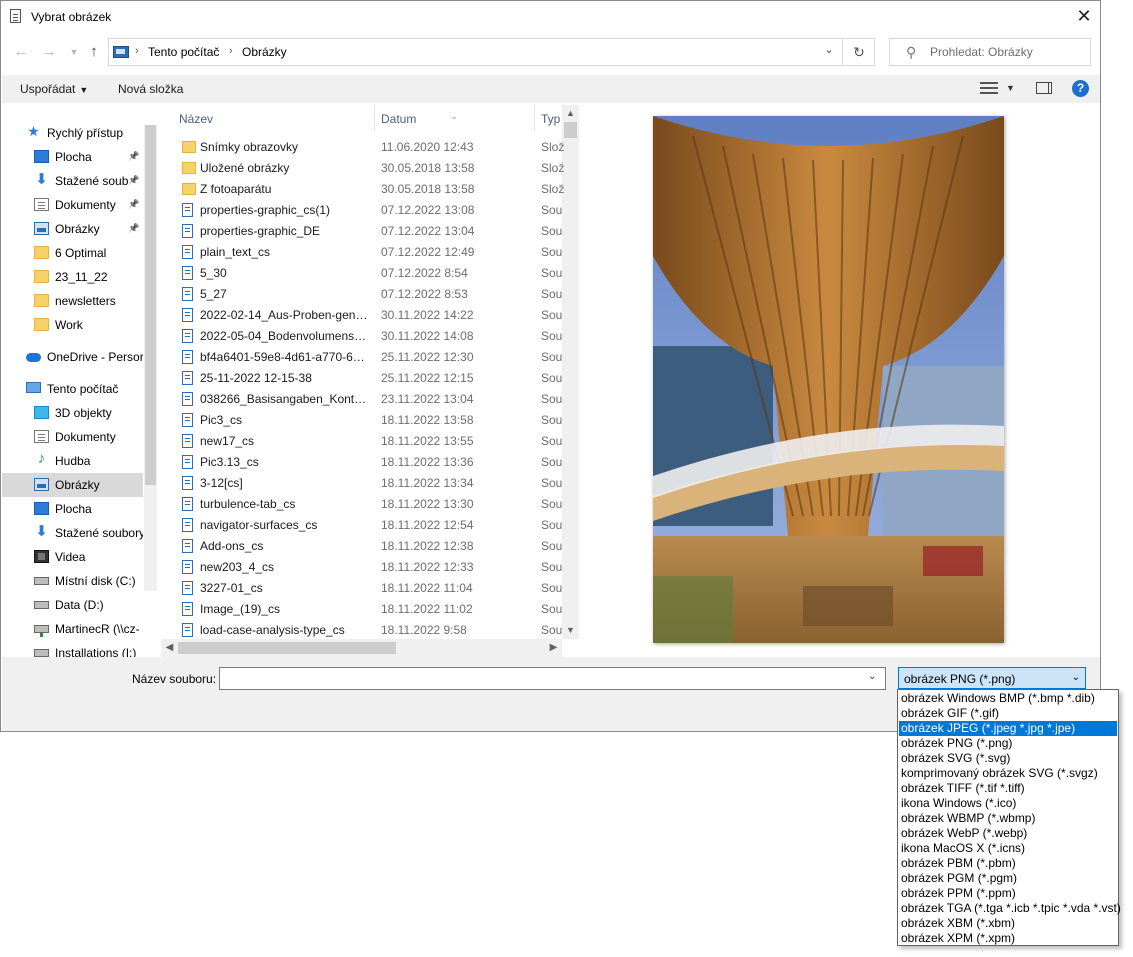  Describe the element at coordinates (372, 188) in the screenshot. I see `folder-row: Z fotoaparátu 30.05.2018 13:58 Slož` at that location.